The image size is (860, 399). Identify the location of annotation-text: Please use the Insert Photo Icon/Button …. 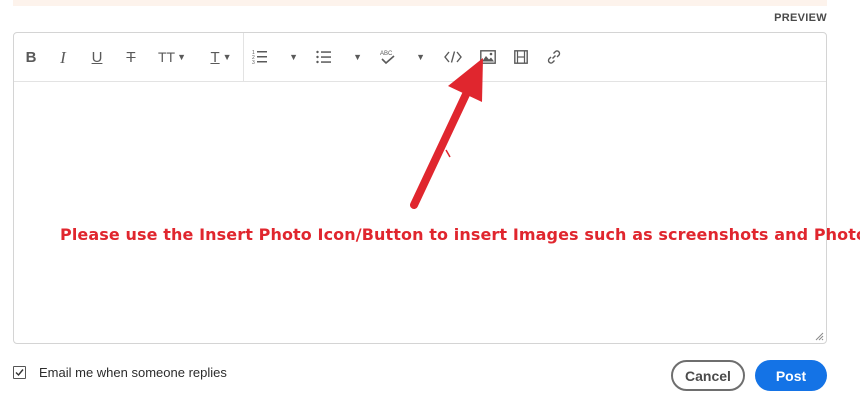
(460, 234).